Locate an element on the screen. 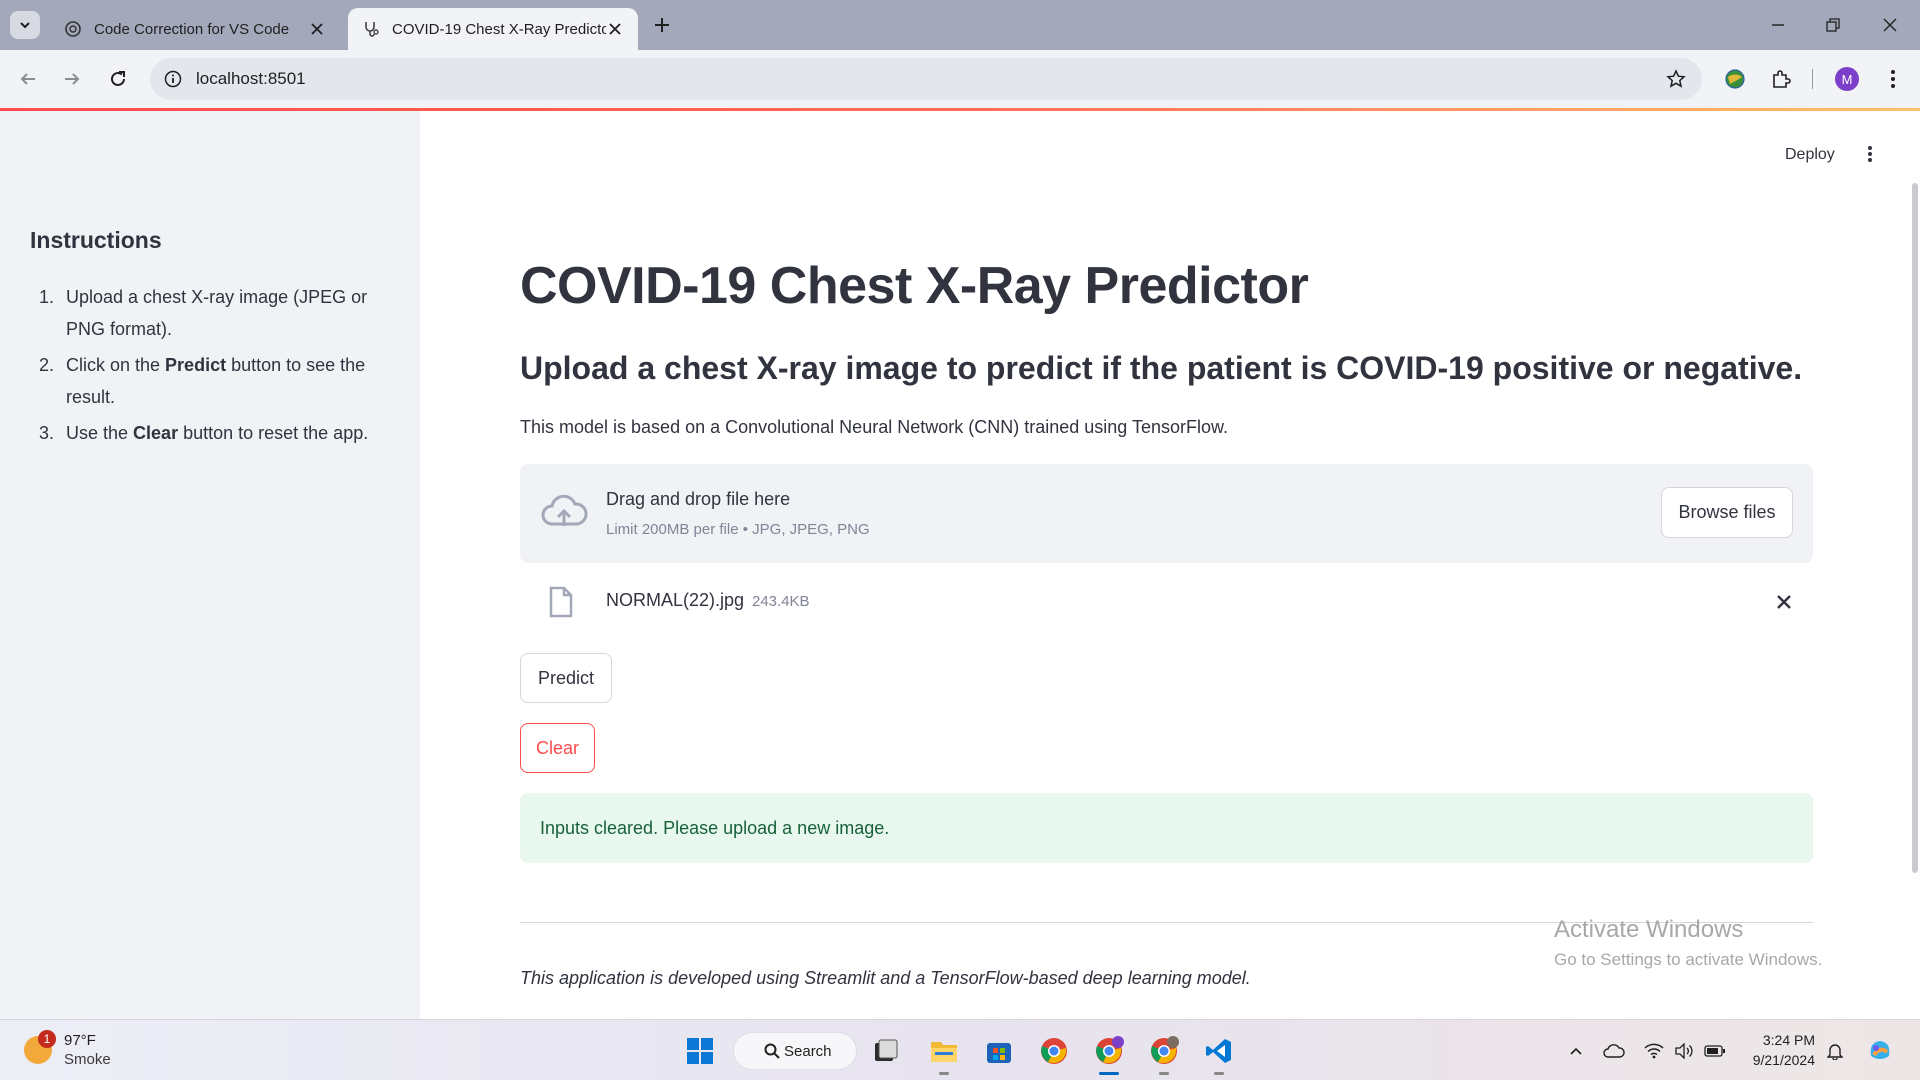 The image size is (1920, 1080). wifi-icon is located at coordinates (1654, 1051).